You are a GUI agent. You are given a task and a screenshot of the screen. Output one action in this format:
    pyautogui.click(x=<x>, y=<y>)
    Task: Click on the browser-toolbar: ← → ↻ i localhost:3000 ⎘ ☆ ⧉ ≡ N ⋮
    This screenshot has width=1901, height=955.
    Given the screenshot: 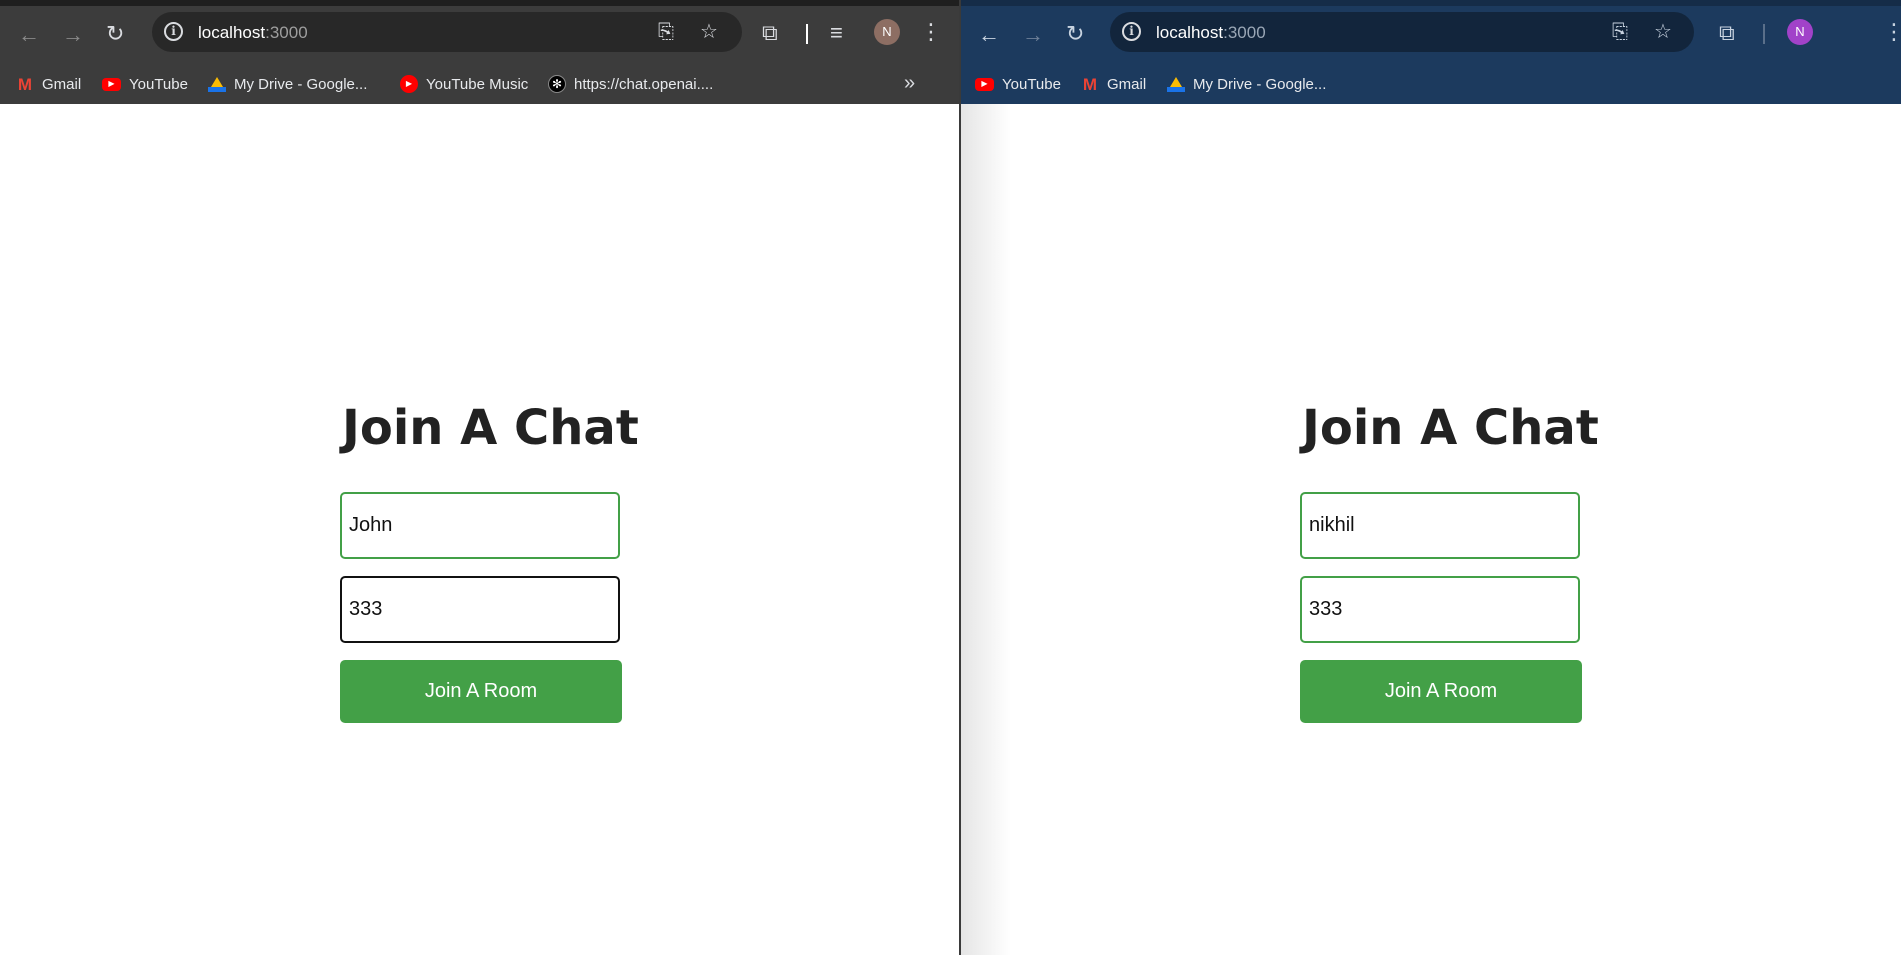 What is the action you would take?
    pyautogui.click(x=479, y=35)
    